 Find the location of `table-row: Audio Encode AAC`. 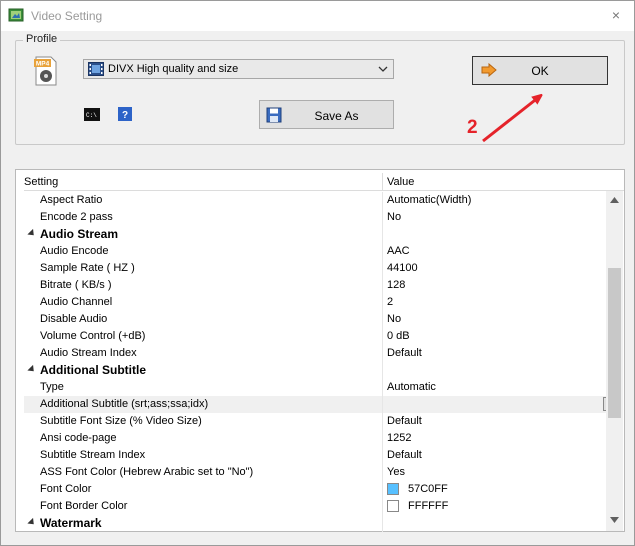

table-row: Audio Encode AAC is located at coordinates (315, 251).